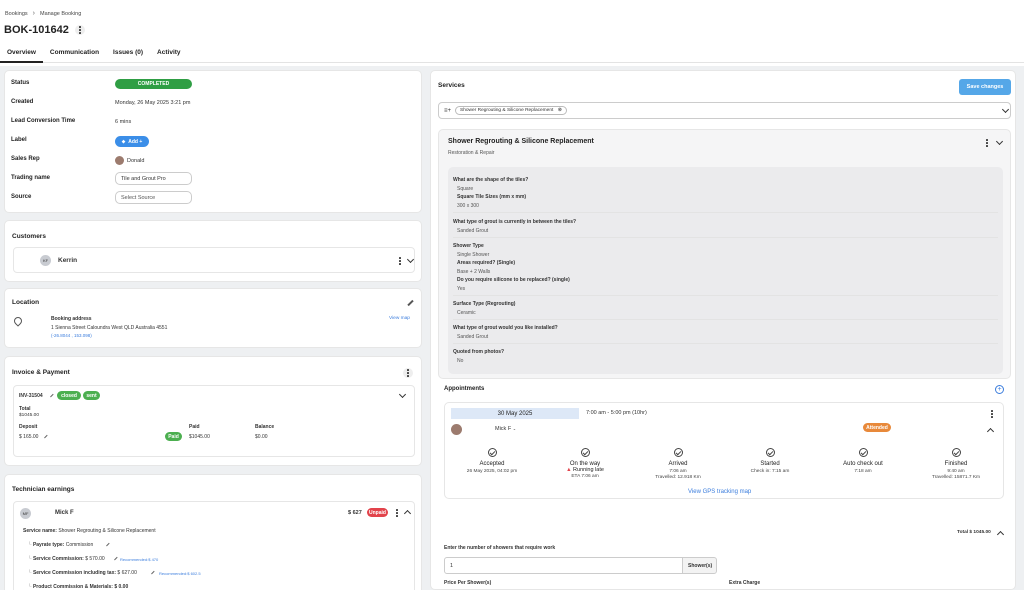 The width and height of the screenshot is (1024, 590). What do you see at coordinates (74, 573) in the screenshot?
I see `commission-tax-label: Service Commission including tax:` at bounding box center [74, 573].